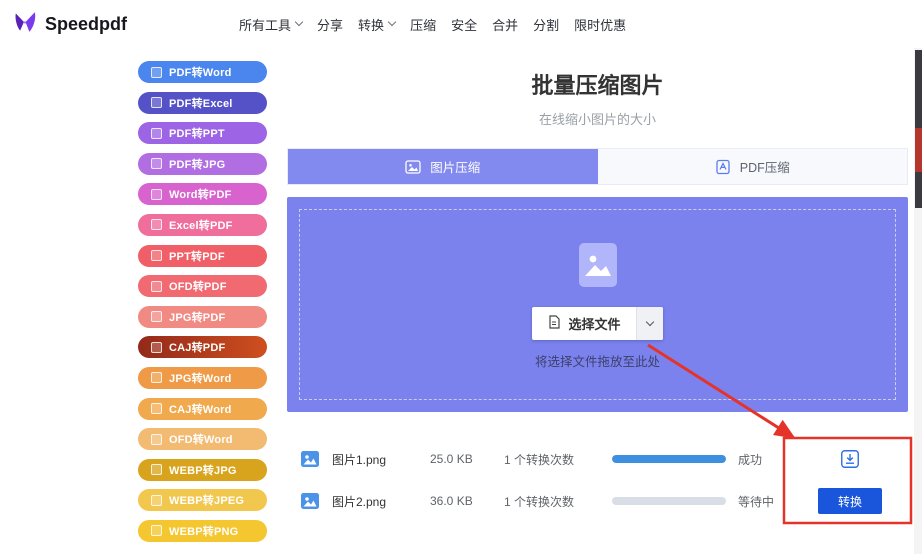  I want to click on file-row: 图片1.png 25.0 KB 1 个转换次数 成功, so click(597, 459).